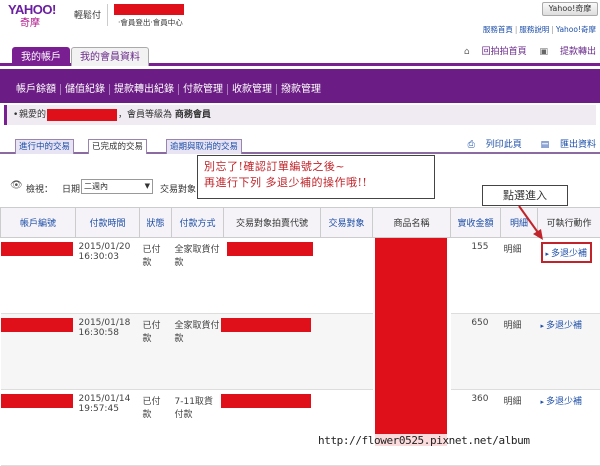  What do you see at coordinates (44, 146) in the screenshot?
I see `tab-in-progress: 進行中的交易` at bounding box center [44, 146].